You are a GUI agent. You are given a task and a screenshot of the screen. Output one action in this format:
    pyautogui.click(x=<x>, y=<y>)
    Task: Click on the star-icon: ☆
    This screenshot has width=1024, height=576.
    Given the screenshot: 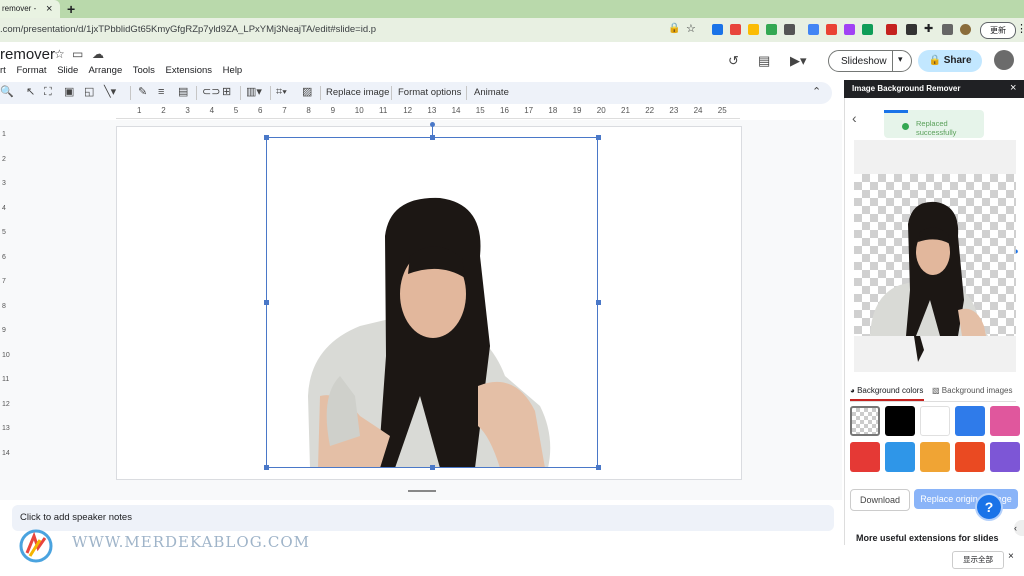 What is the action you would take?
    pyautogui.click(x=59, y=54)
    